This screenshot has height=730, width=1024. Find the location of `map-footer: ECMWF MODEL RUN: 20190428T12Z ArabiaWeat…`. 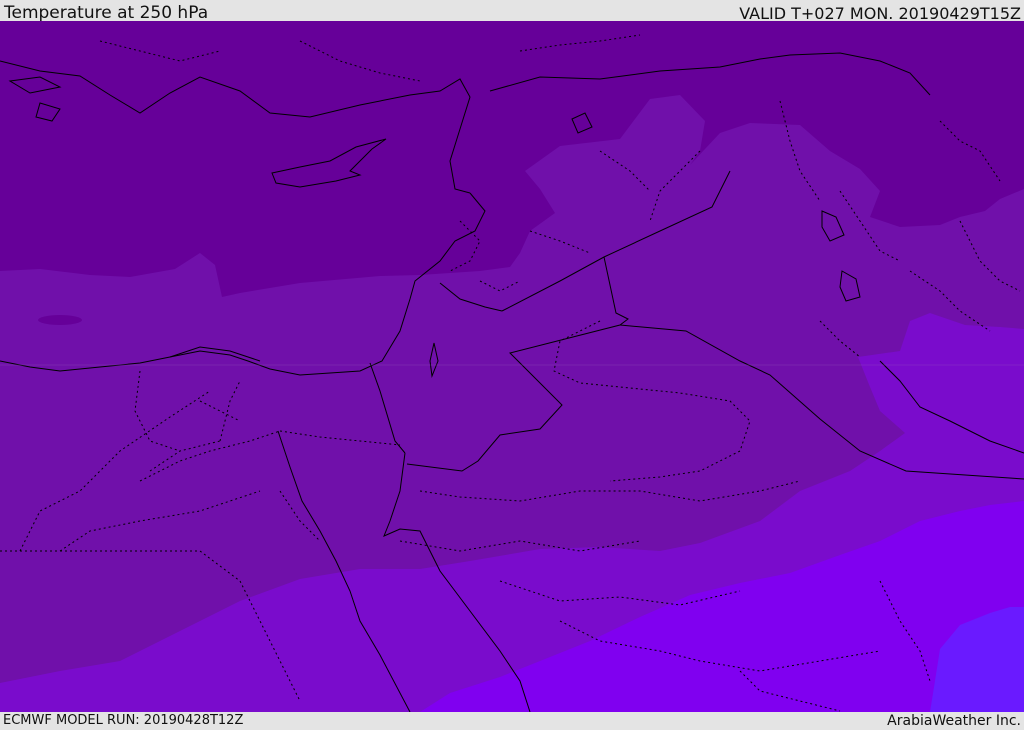

map-footer: ECMWF MODEL RUN: 20190428T12Z ArabiaWeat… is located at coordinates (512, 720).